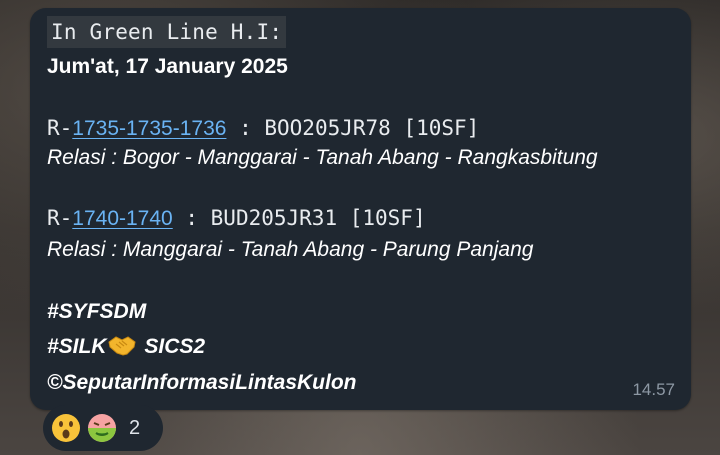  Describe the element at coordinates (167, 32) in the screenshot. I see `message-header: In Green Line H.I:` at that location.